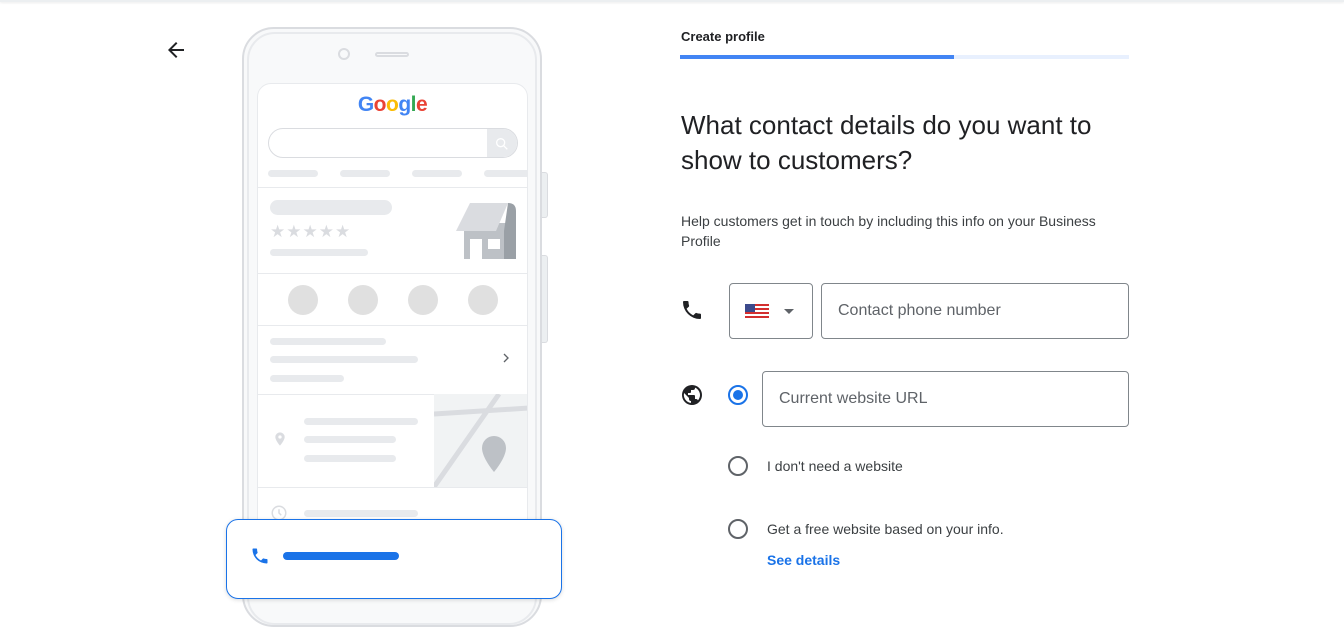 The height and width of the screenshot is (627, 1344). What do you see at coordinates (885, 529) in the screenshot?
I see `free-website-label: Get a free website based on your info.` at bounding box center [885, 529].